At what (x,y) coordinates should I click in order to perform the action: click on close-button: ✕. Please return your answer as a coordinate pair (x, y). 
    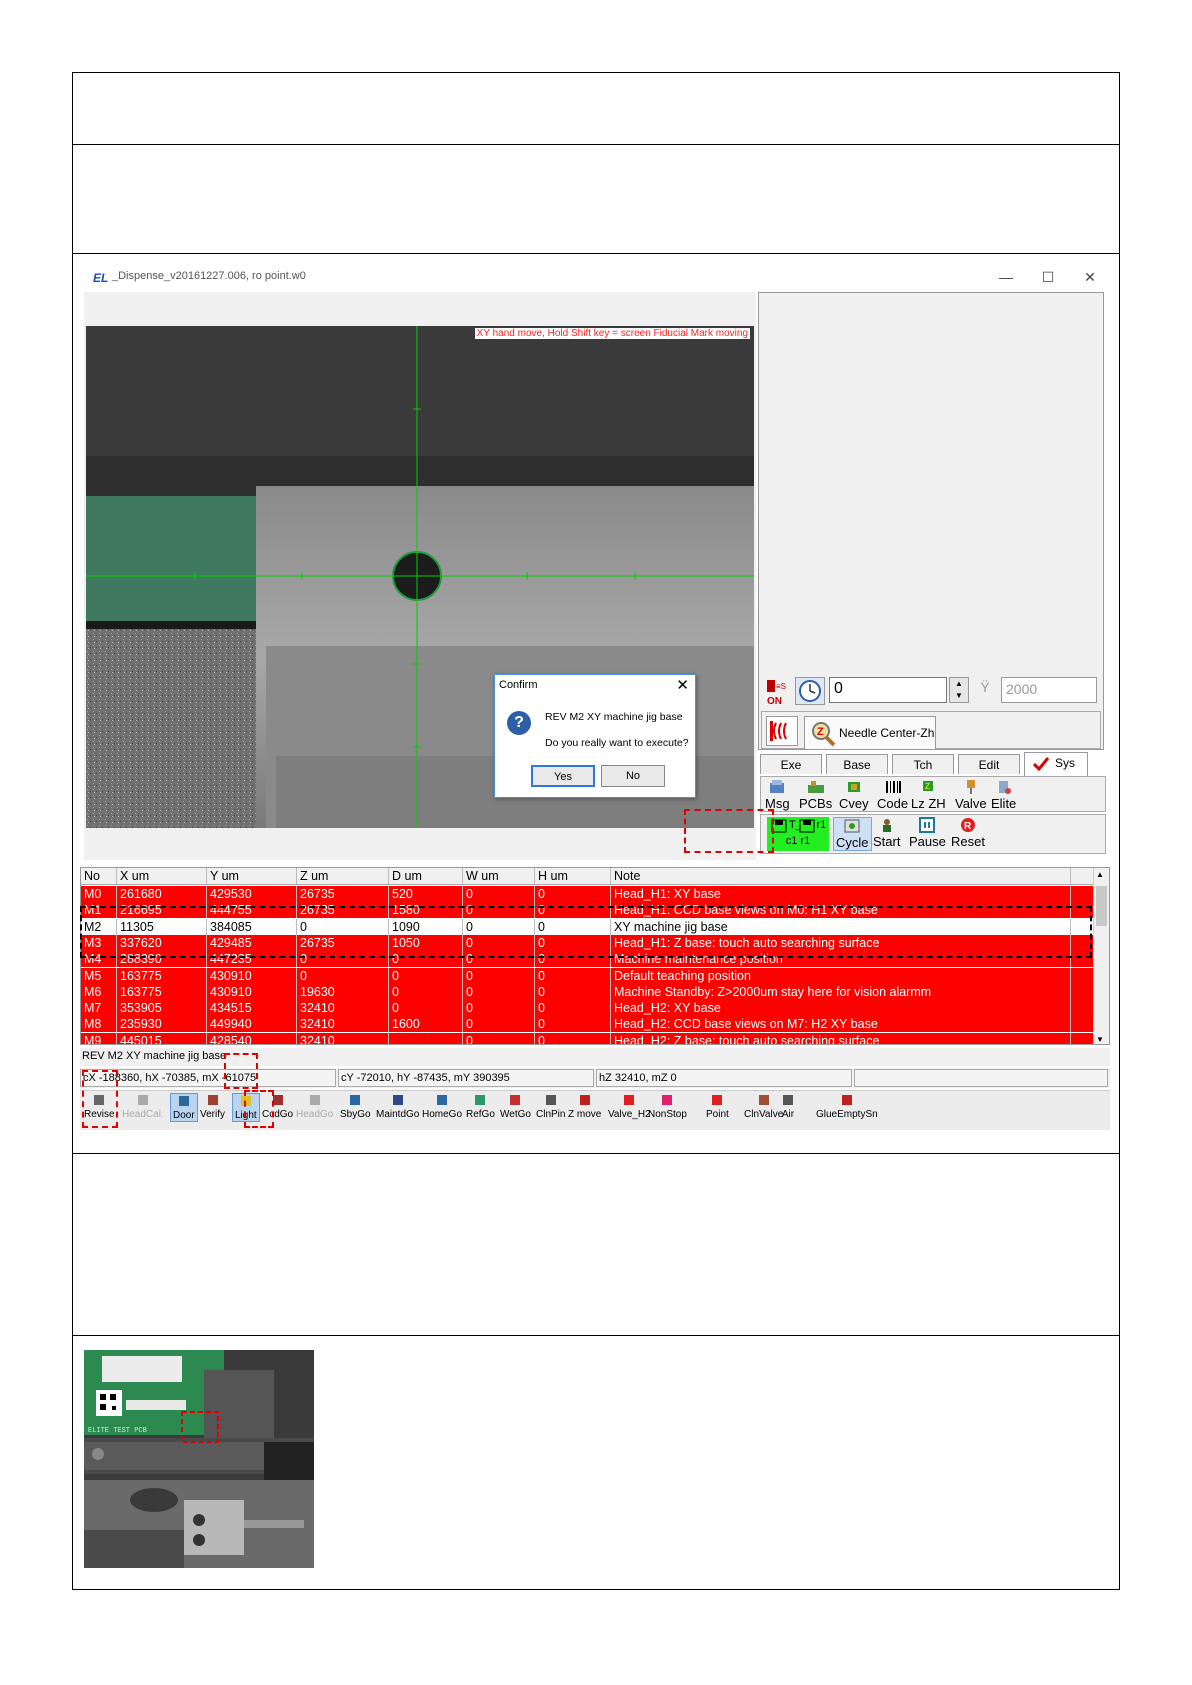
    Looking at the image, I should click on (1090, 277).